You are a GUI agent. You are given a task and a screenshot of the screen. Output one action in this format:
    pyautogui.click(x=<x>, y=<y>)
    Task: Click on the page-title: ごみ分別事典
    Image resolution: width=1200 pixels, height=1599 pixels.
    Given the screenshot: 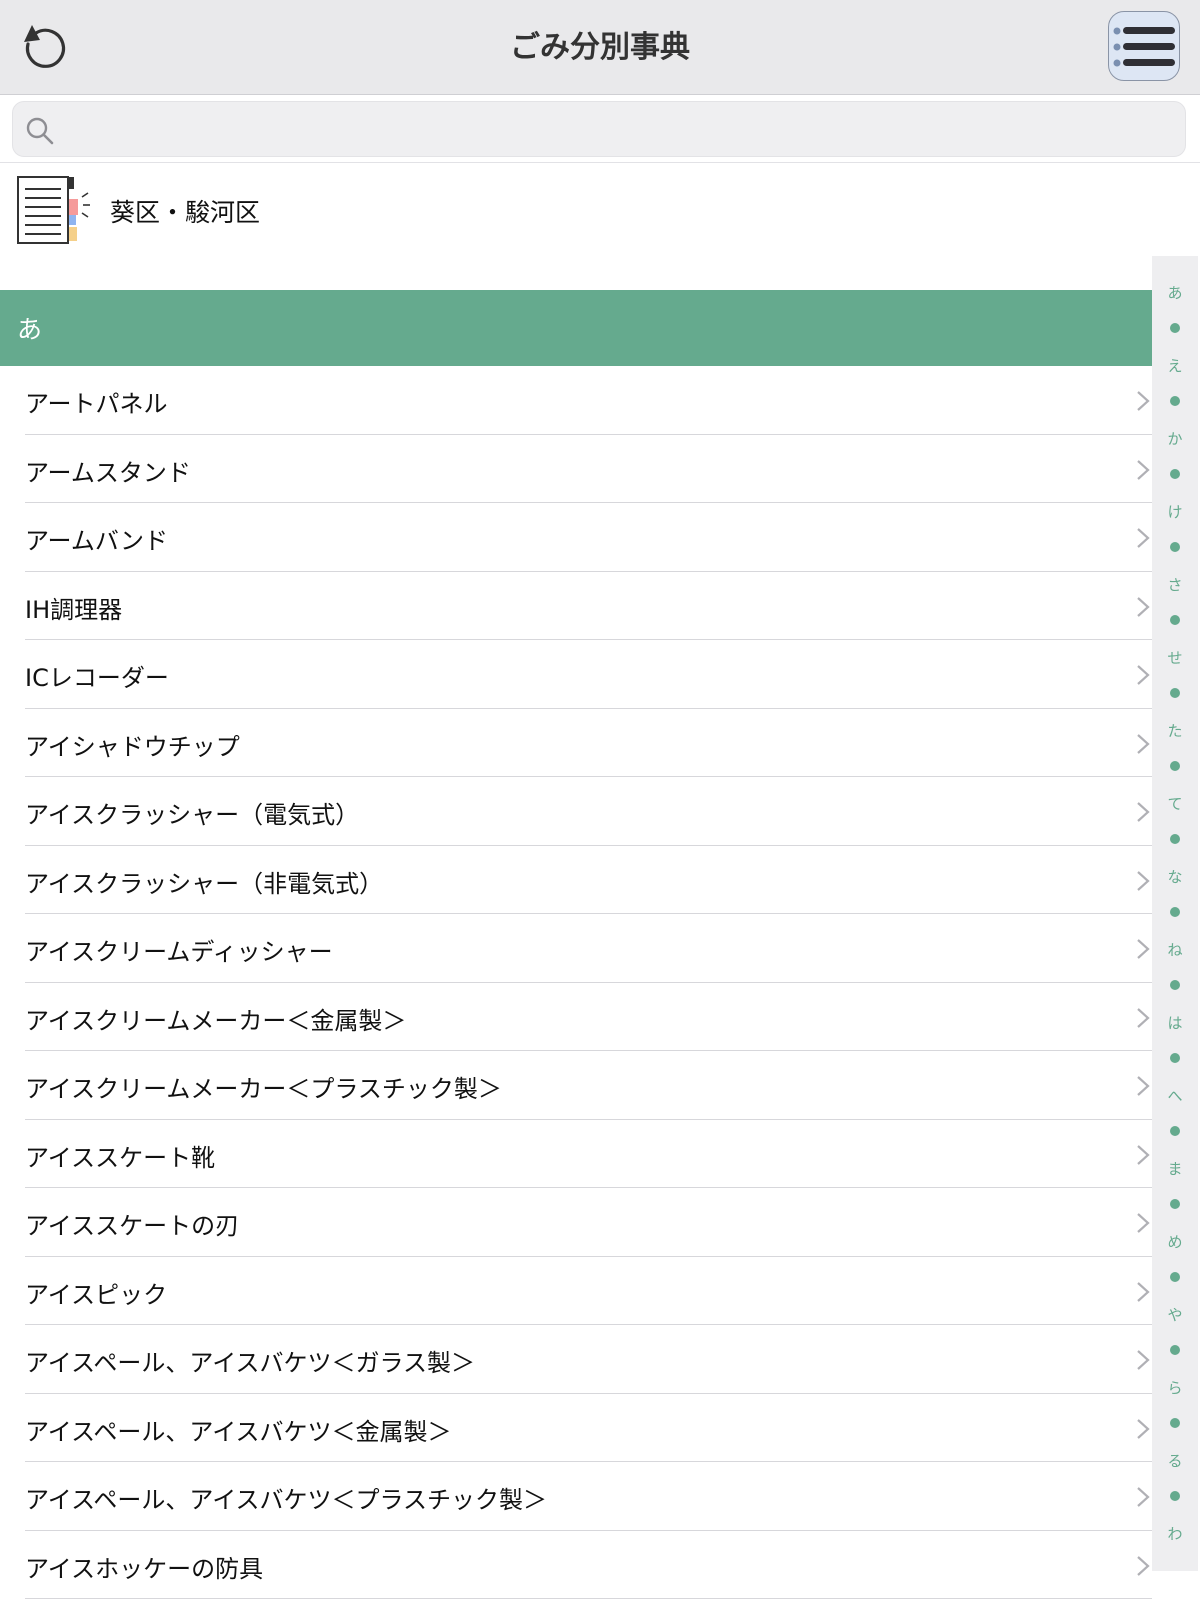 What is the action you would take?
    pyautogui.click(x=600, y=47)
    